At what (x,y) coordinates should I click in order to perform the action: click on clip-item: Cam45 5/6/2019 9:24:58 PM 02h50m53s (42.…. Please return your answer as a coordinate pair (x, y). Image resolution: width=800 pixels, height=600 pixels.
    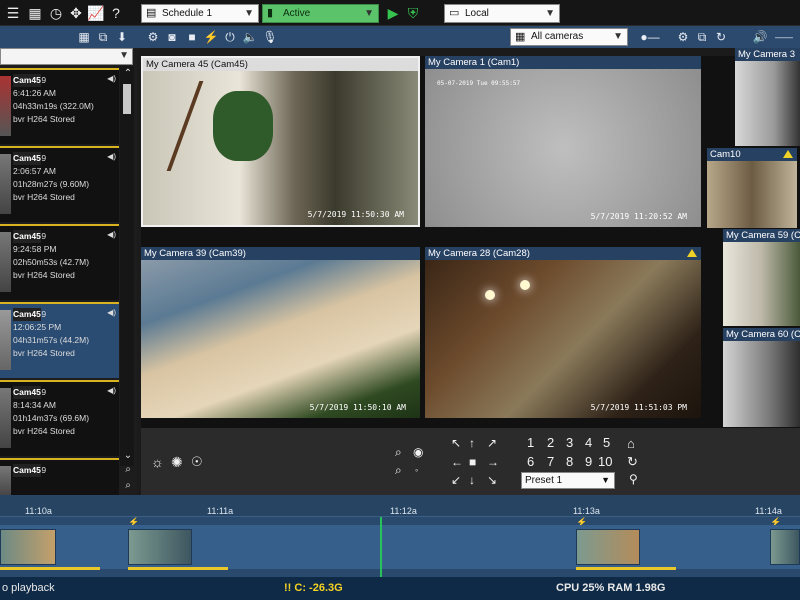
    Looking at the image, I should click on (59, 262).